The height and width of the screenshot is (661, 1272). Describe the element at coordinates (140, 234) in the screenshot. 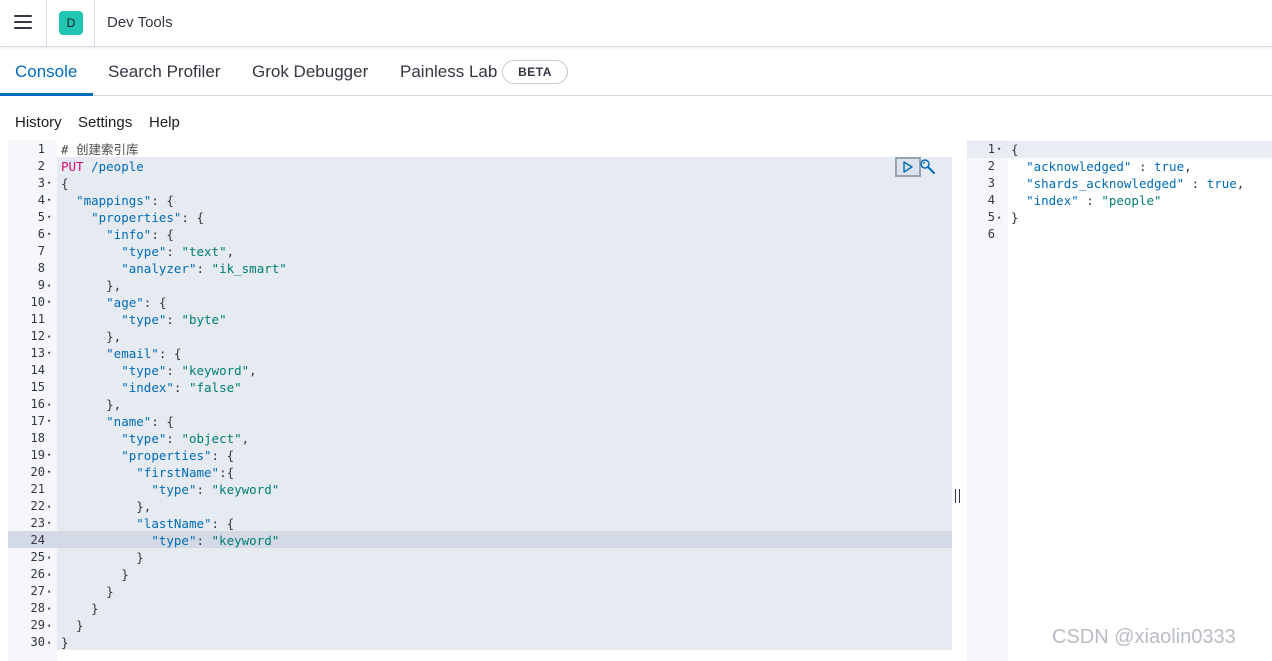

I see `code-text: "info": {` at that location.